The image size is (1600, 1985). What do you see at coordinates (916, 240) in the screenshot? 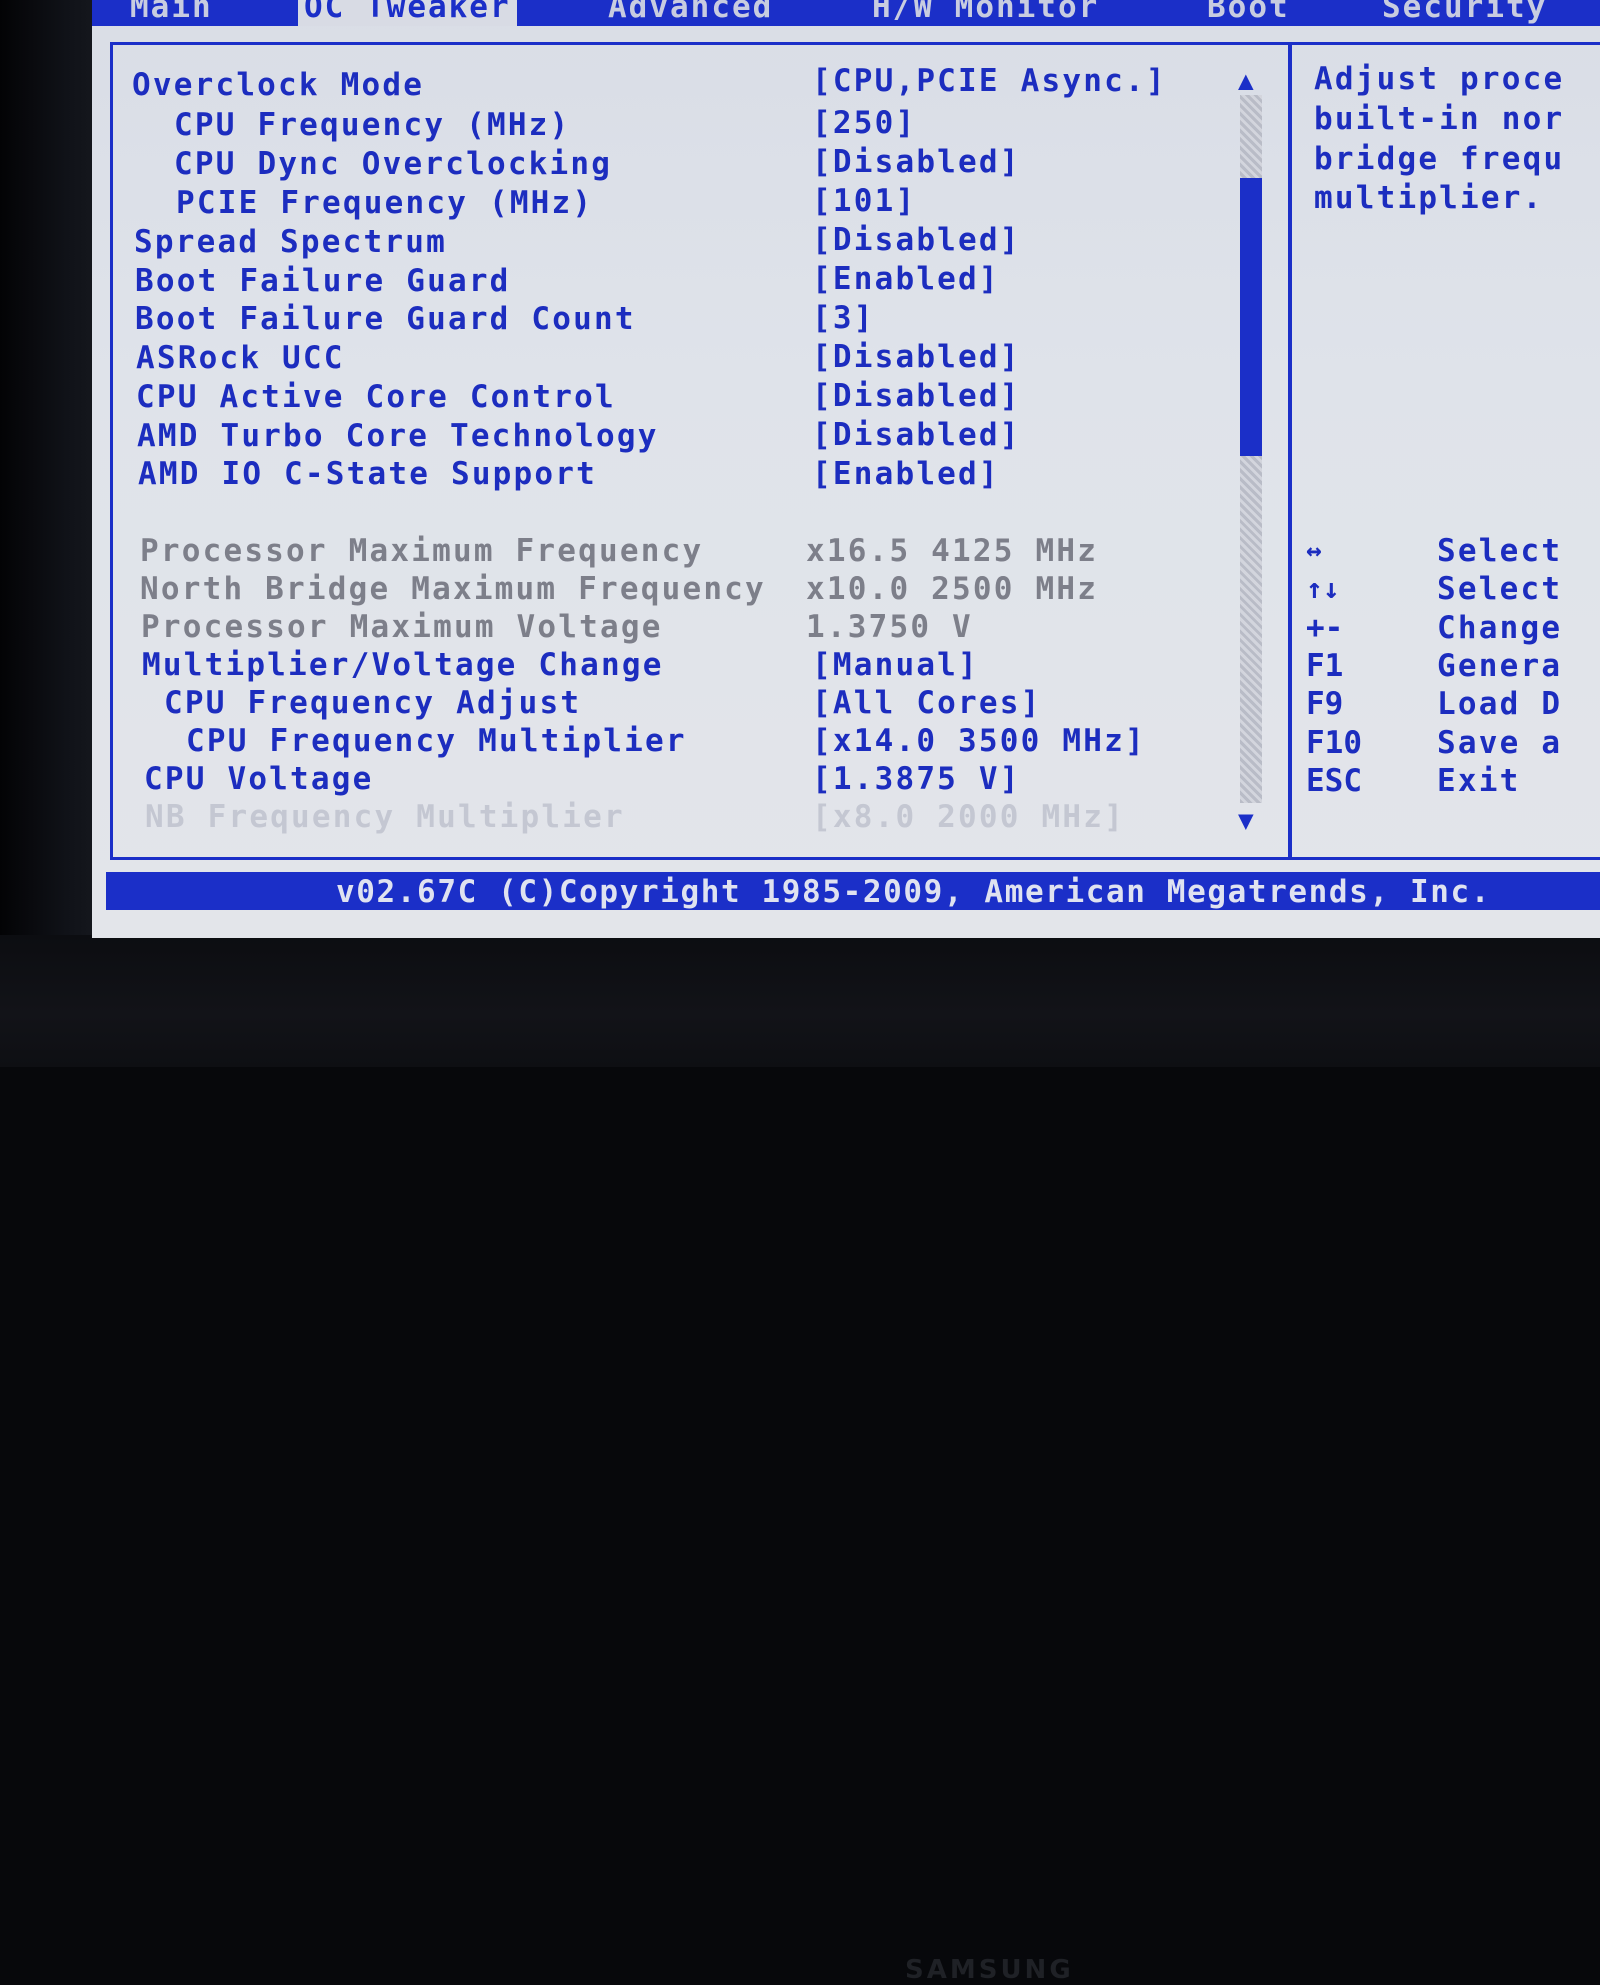
I see `setting-spread-spectrum-value: [Disabled]` at bounding box center [916, 240].